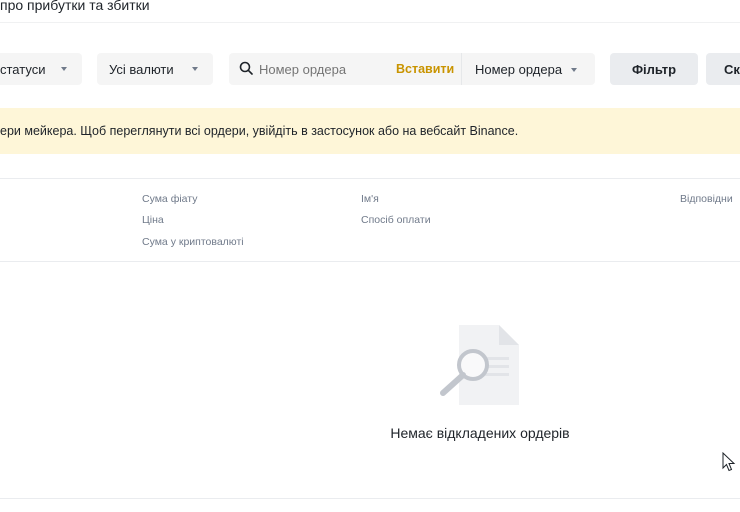 The height and width of the screenshot is (512, 740). I want to click on search-divider, so click(461, 69).